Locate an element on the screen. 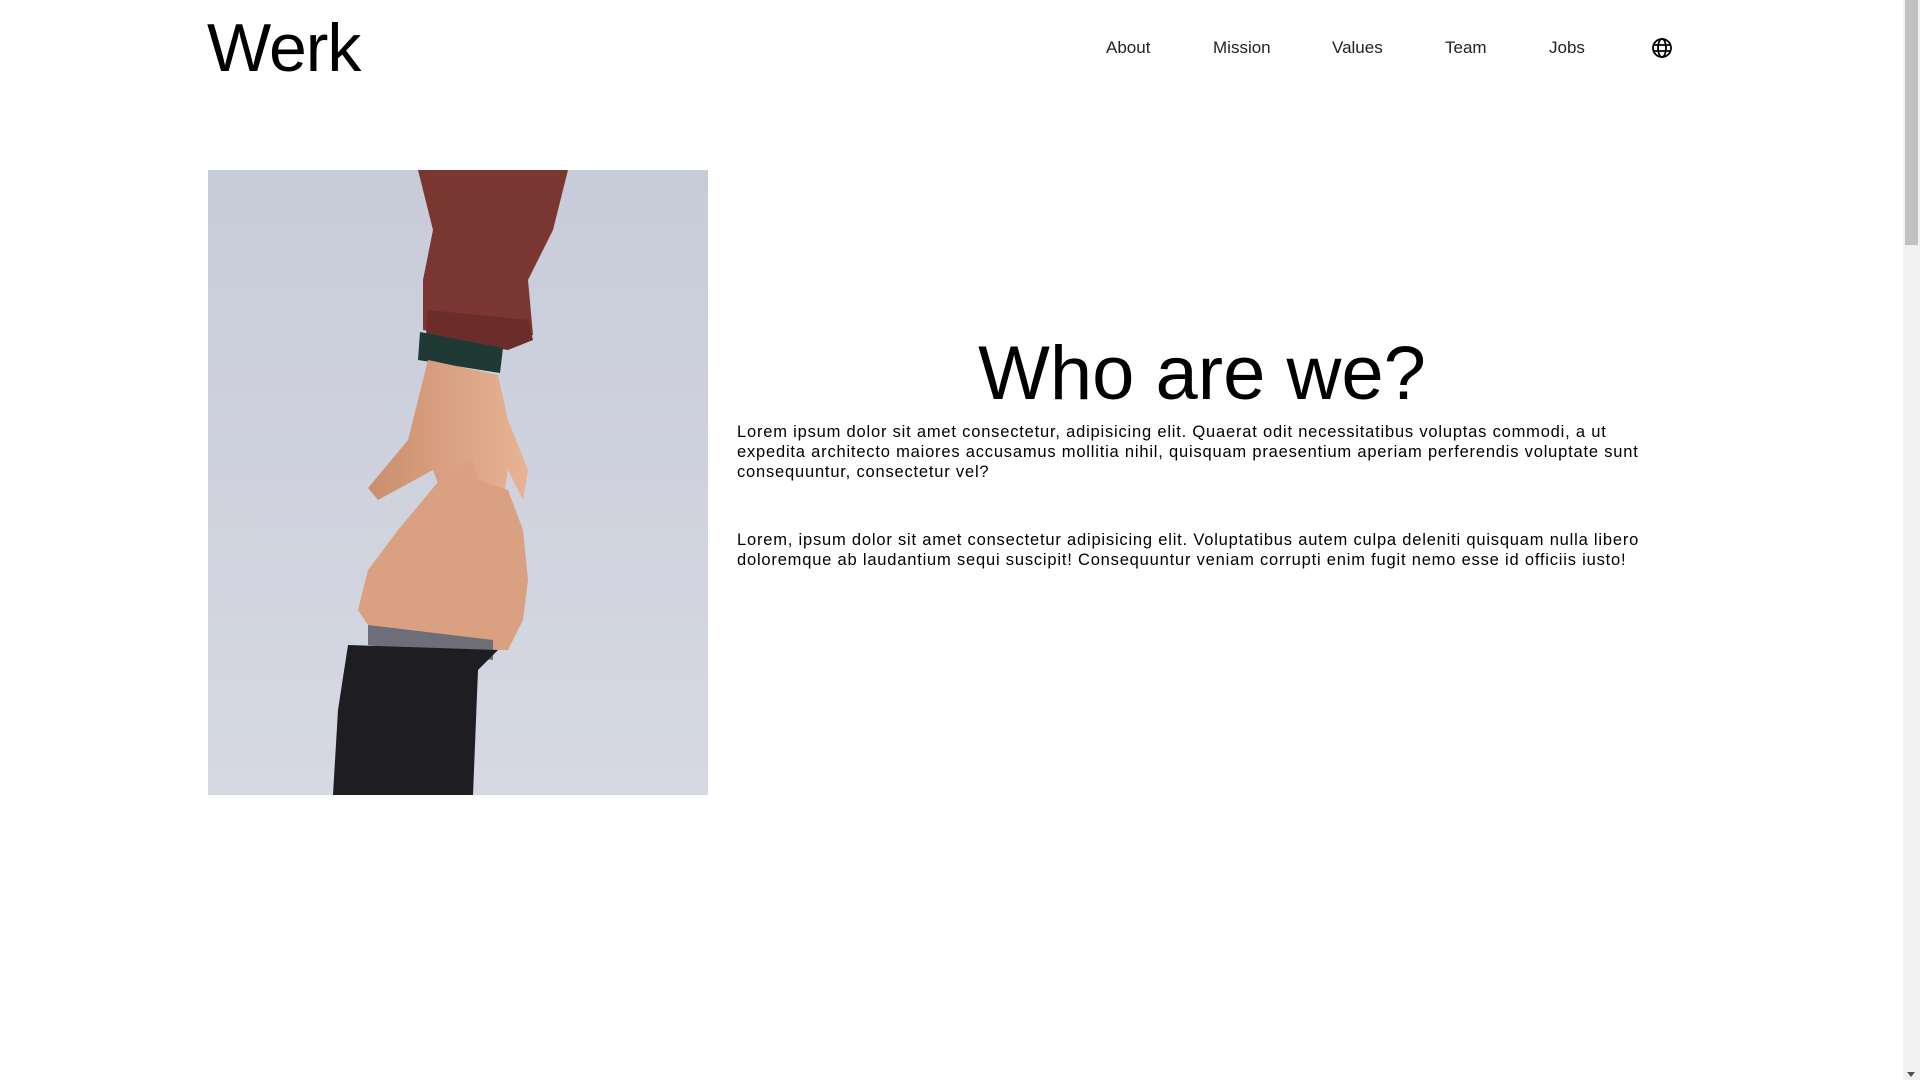  nav-link-about: About is located at coordinates (1128, 48).